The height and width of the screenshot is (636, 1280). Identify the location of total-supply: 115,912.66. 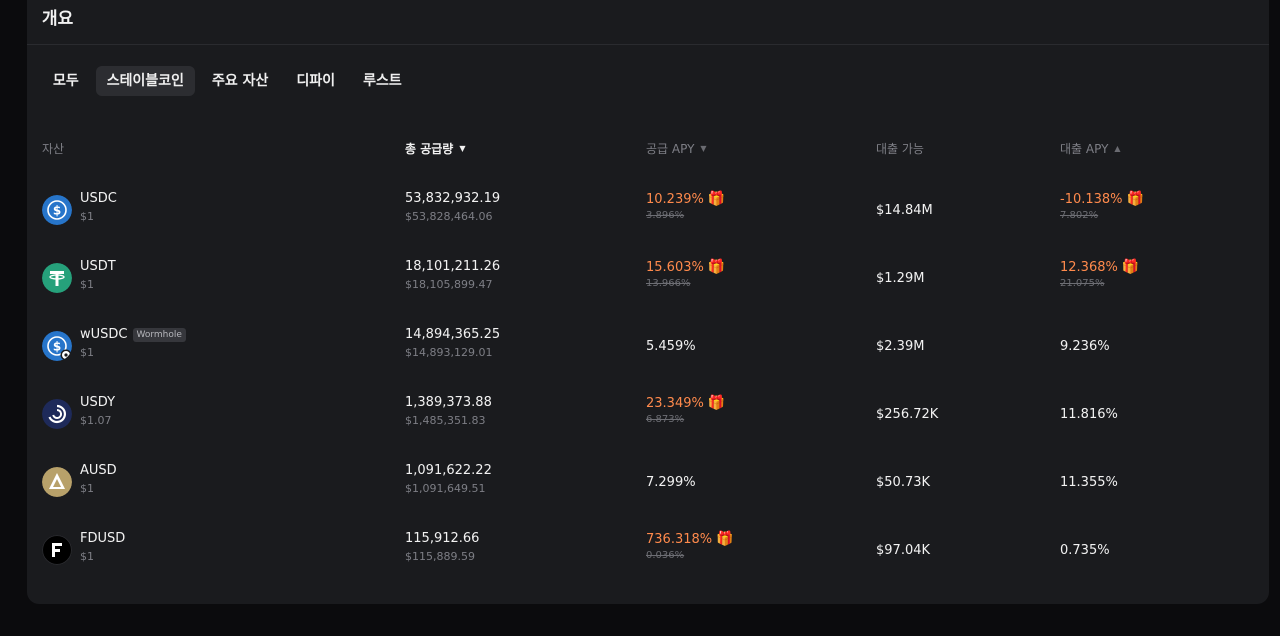
(442, 538).